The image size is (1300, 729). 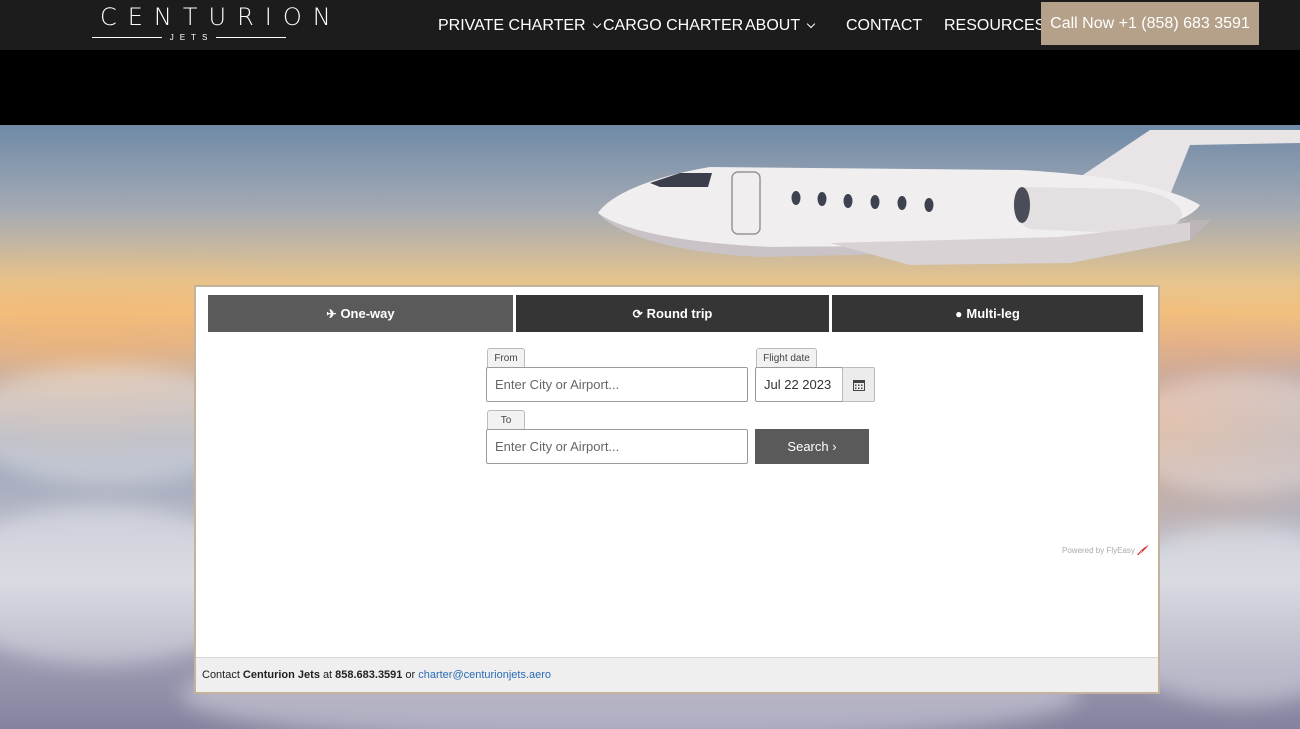 I want to click on centurion-jets-logo: CENTURION JETS, so click(x=217, y=23).